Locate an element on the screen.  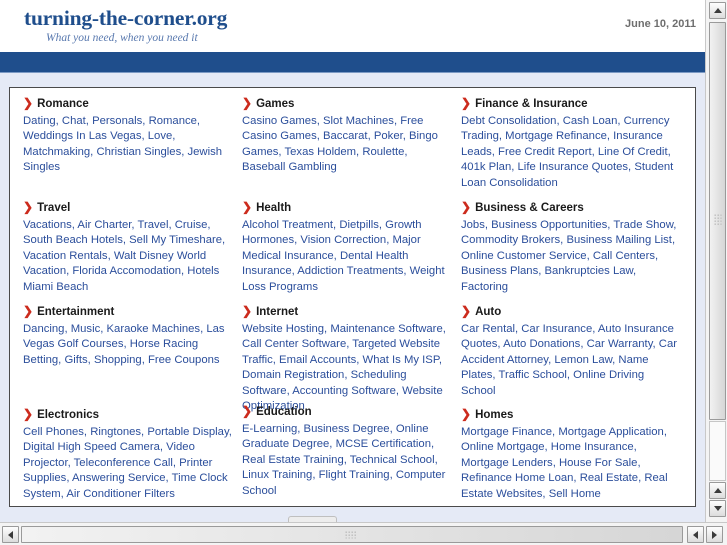
category-heading-label: Electronics is located at coordinates (68, 415).